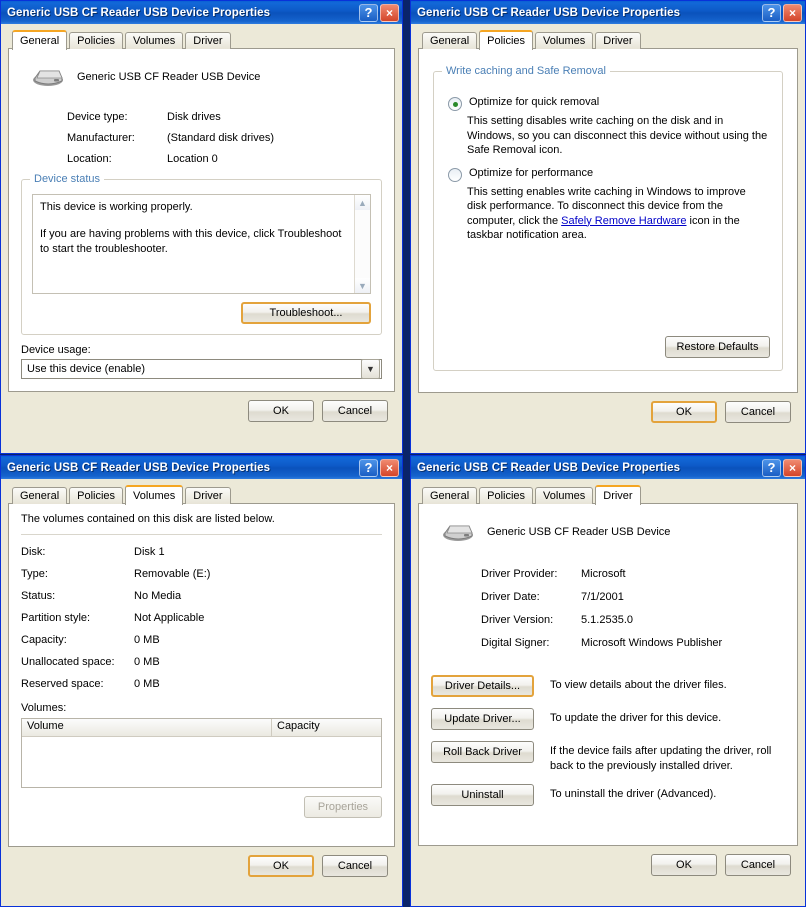  What do you see at coordinates (455, 104) in the screenshot?
I see `radio-selected-icon` at bounding box center [455, 104].